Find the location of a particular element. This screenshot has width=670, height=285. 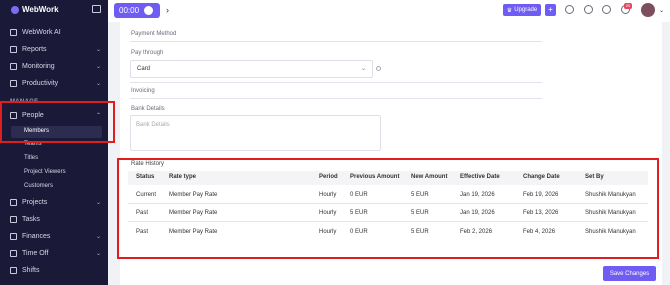

column-header-period: Period is located at coordinates (328, 177).